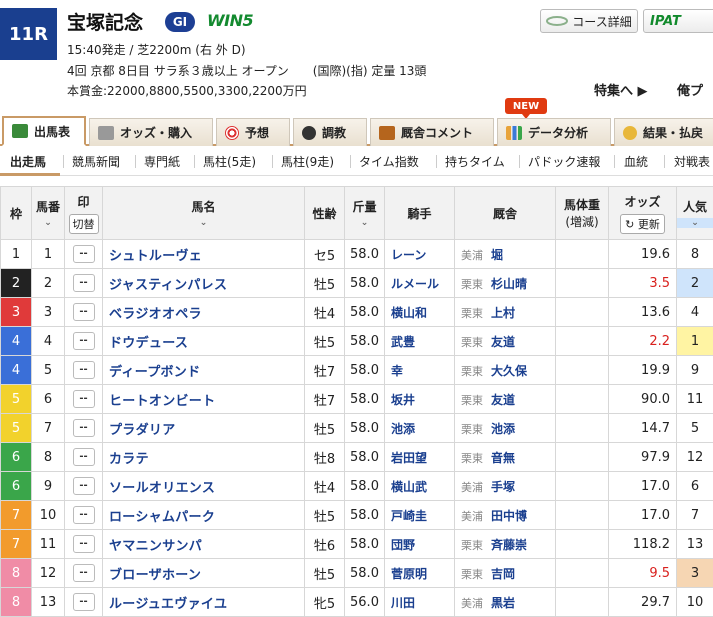 The height and width of the screenshot is (617, 713). What do you see at coordinates (419, 341) in the screenshot?
I see `jockey-link: 武豊` at bounding box center [419, 341].